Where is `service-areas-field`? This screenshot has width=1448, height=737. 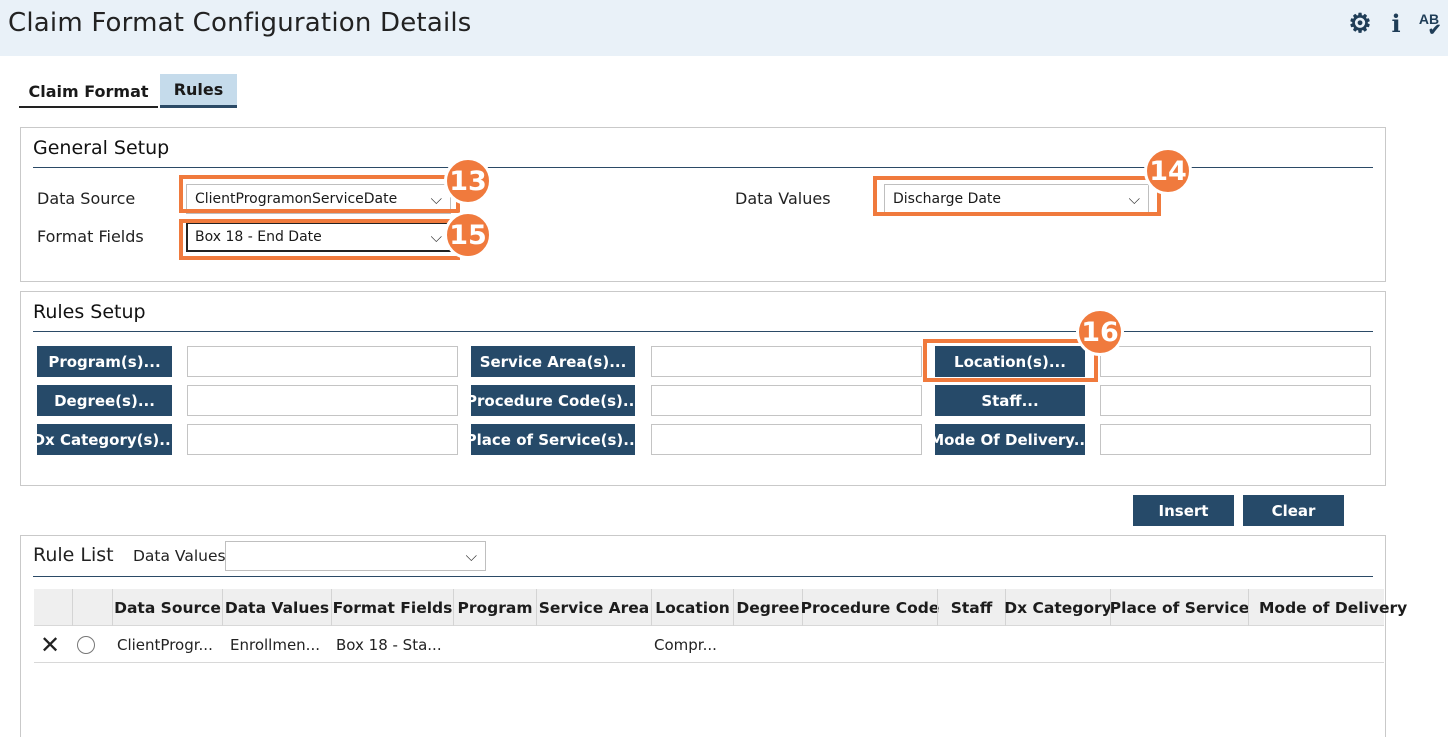 service-areas-field is located at coordinates (786, 361).